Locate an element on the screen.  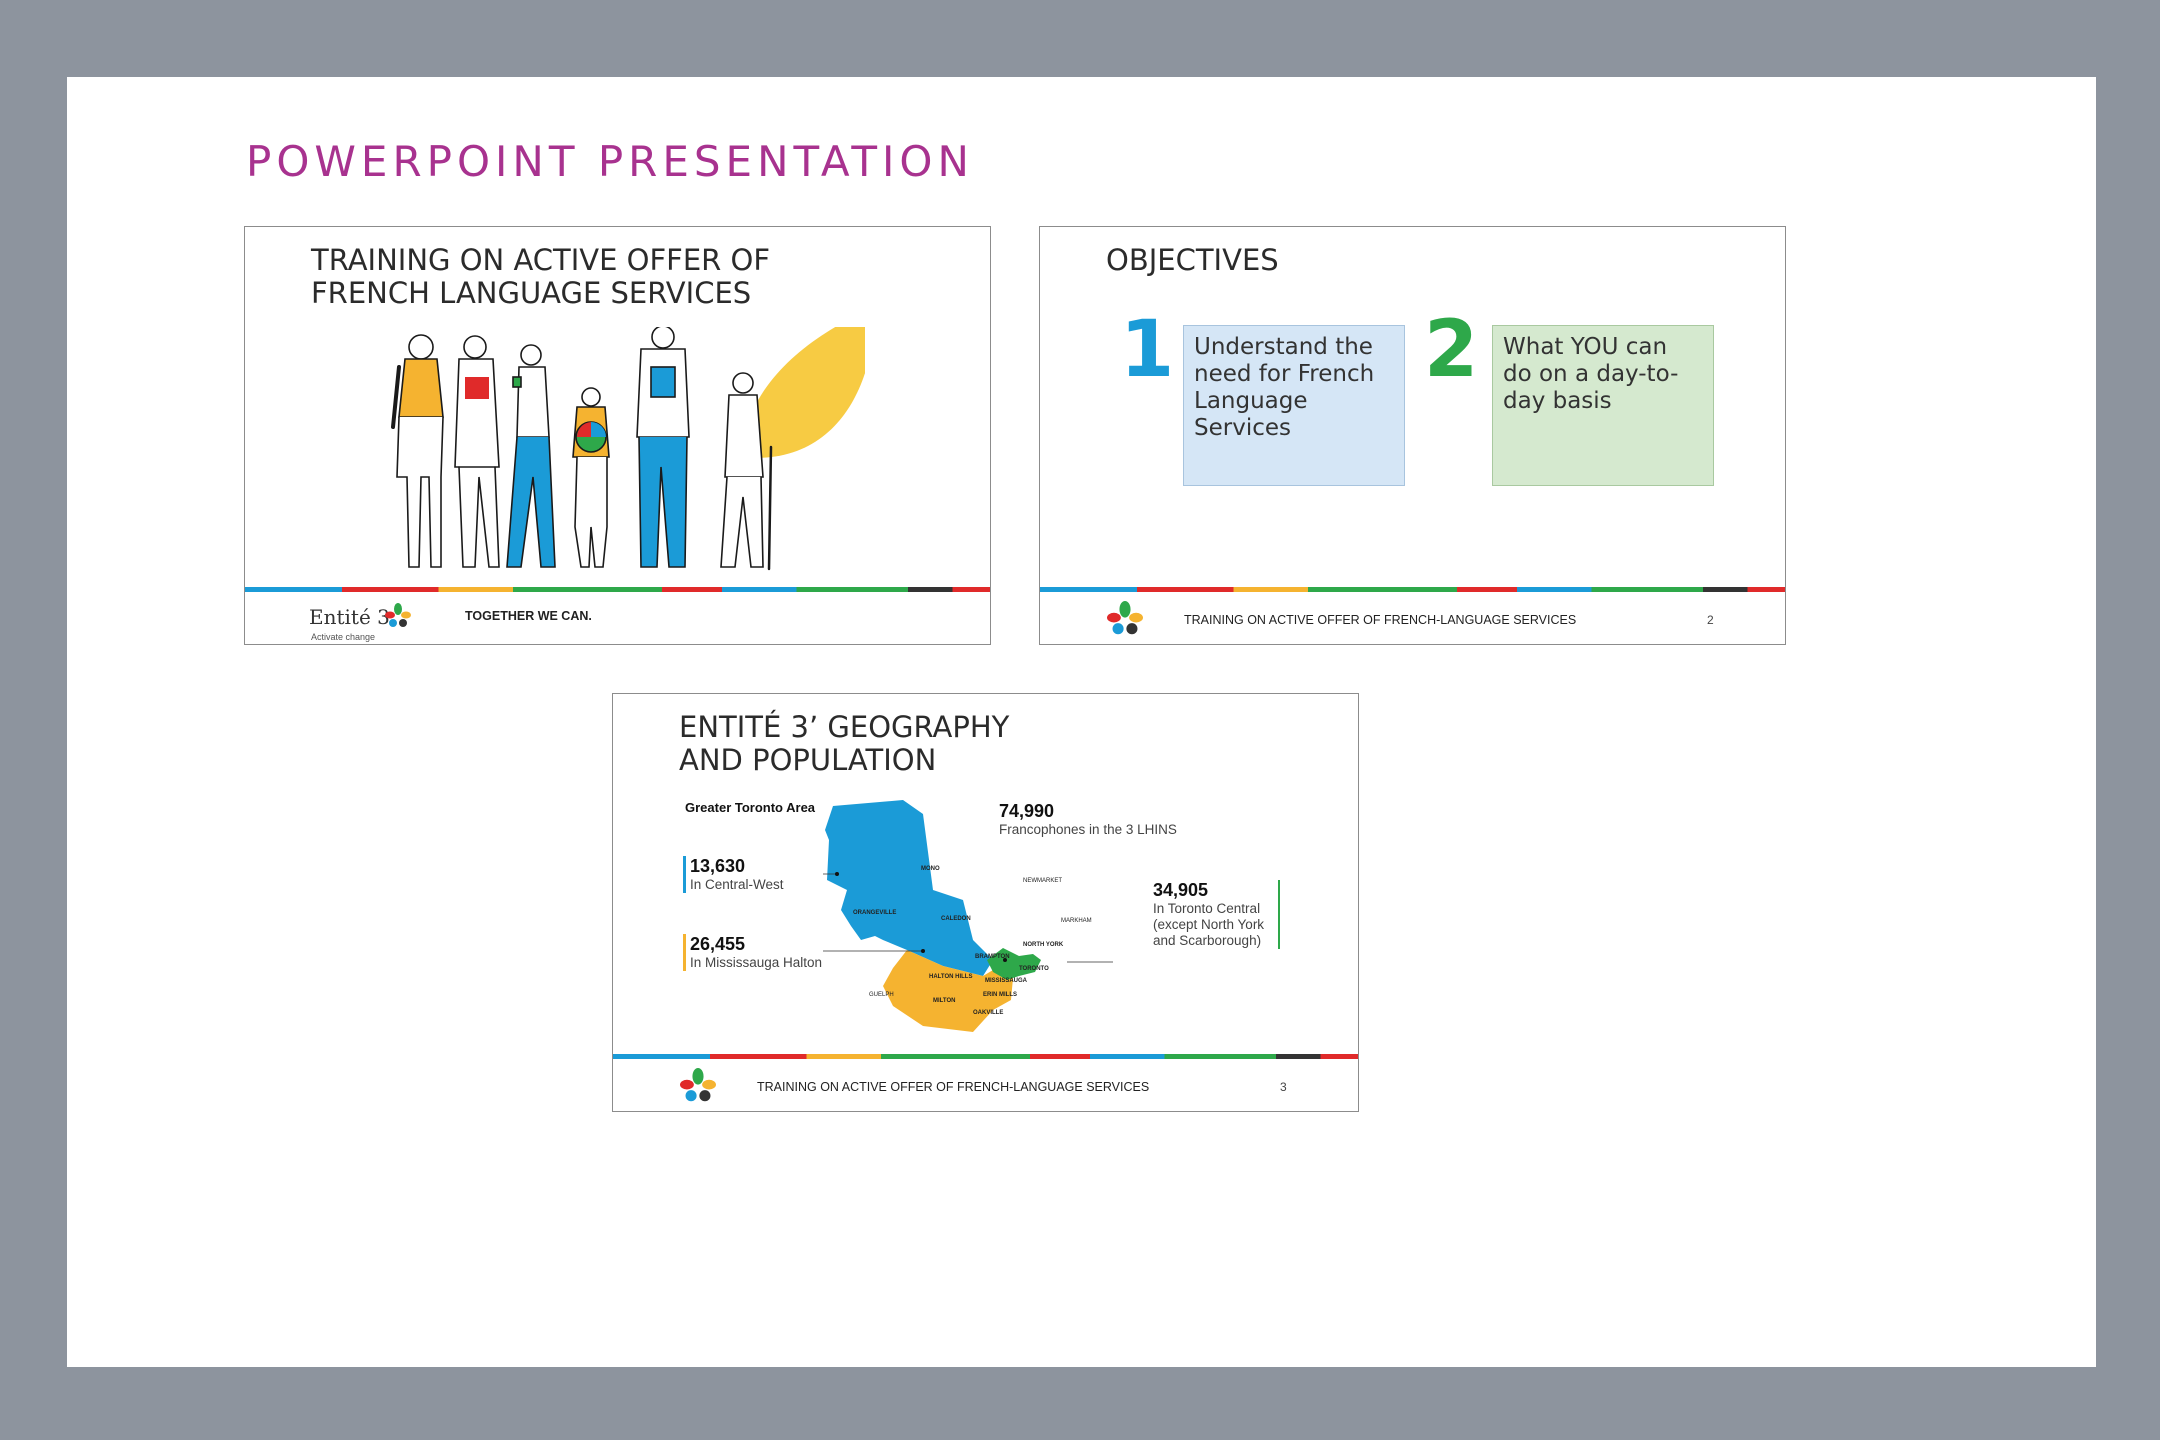
tagline: Activate change is located at coordinates (343, 637).